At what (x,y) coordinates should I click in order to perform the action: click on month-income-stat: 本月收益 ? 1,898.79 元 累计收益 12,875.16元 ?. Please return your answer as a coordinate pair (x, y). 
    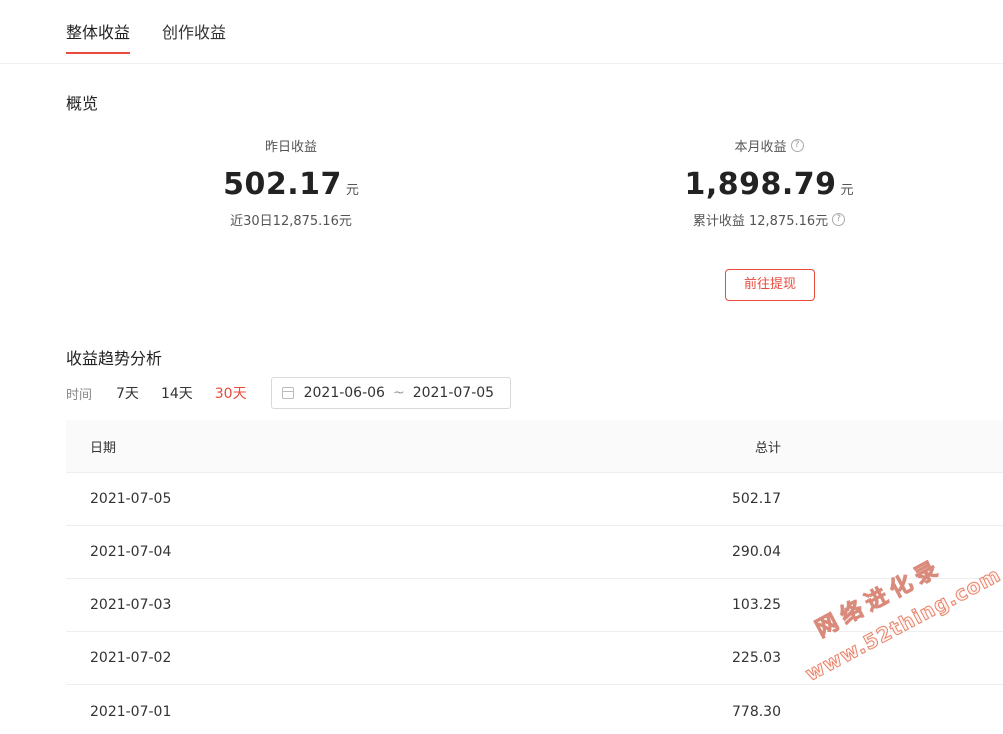
    Looking at the image, I should click on (769, 182).